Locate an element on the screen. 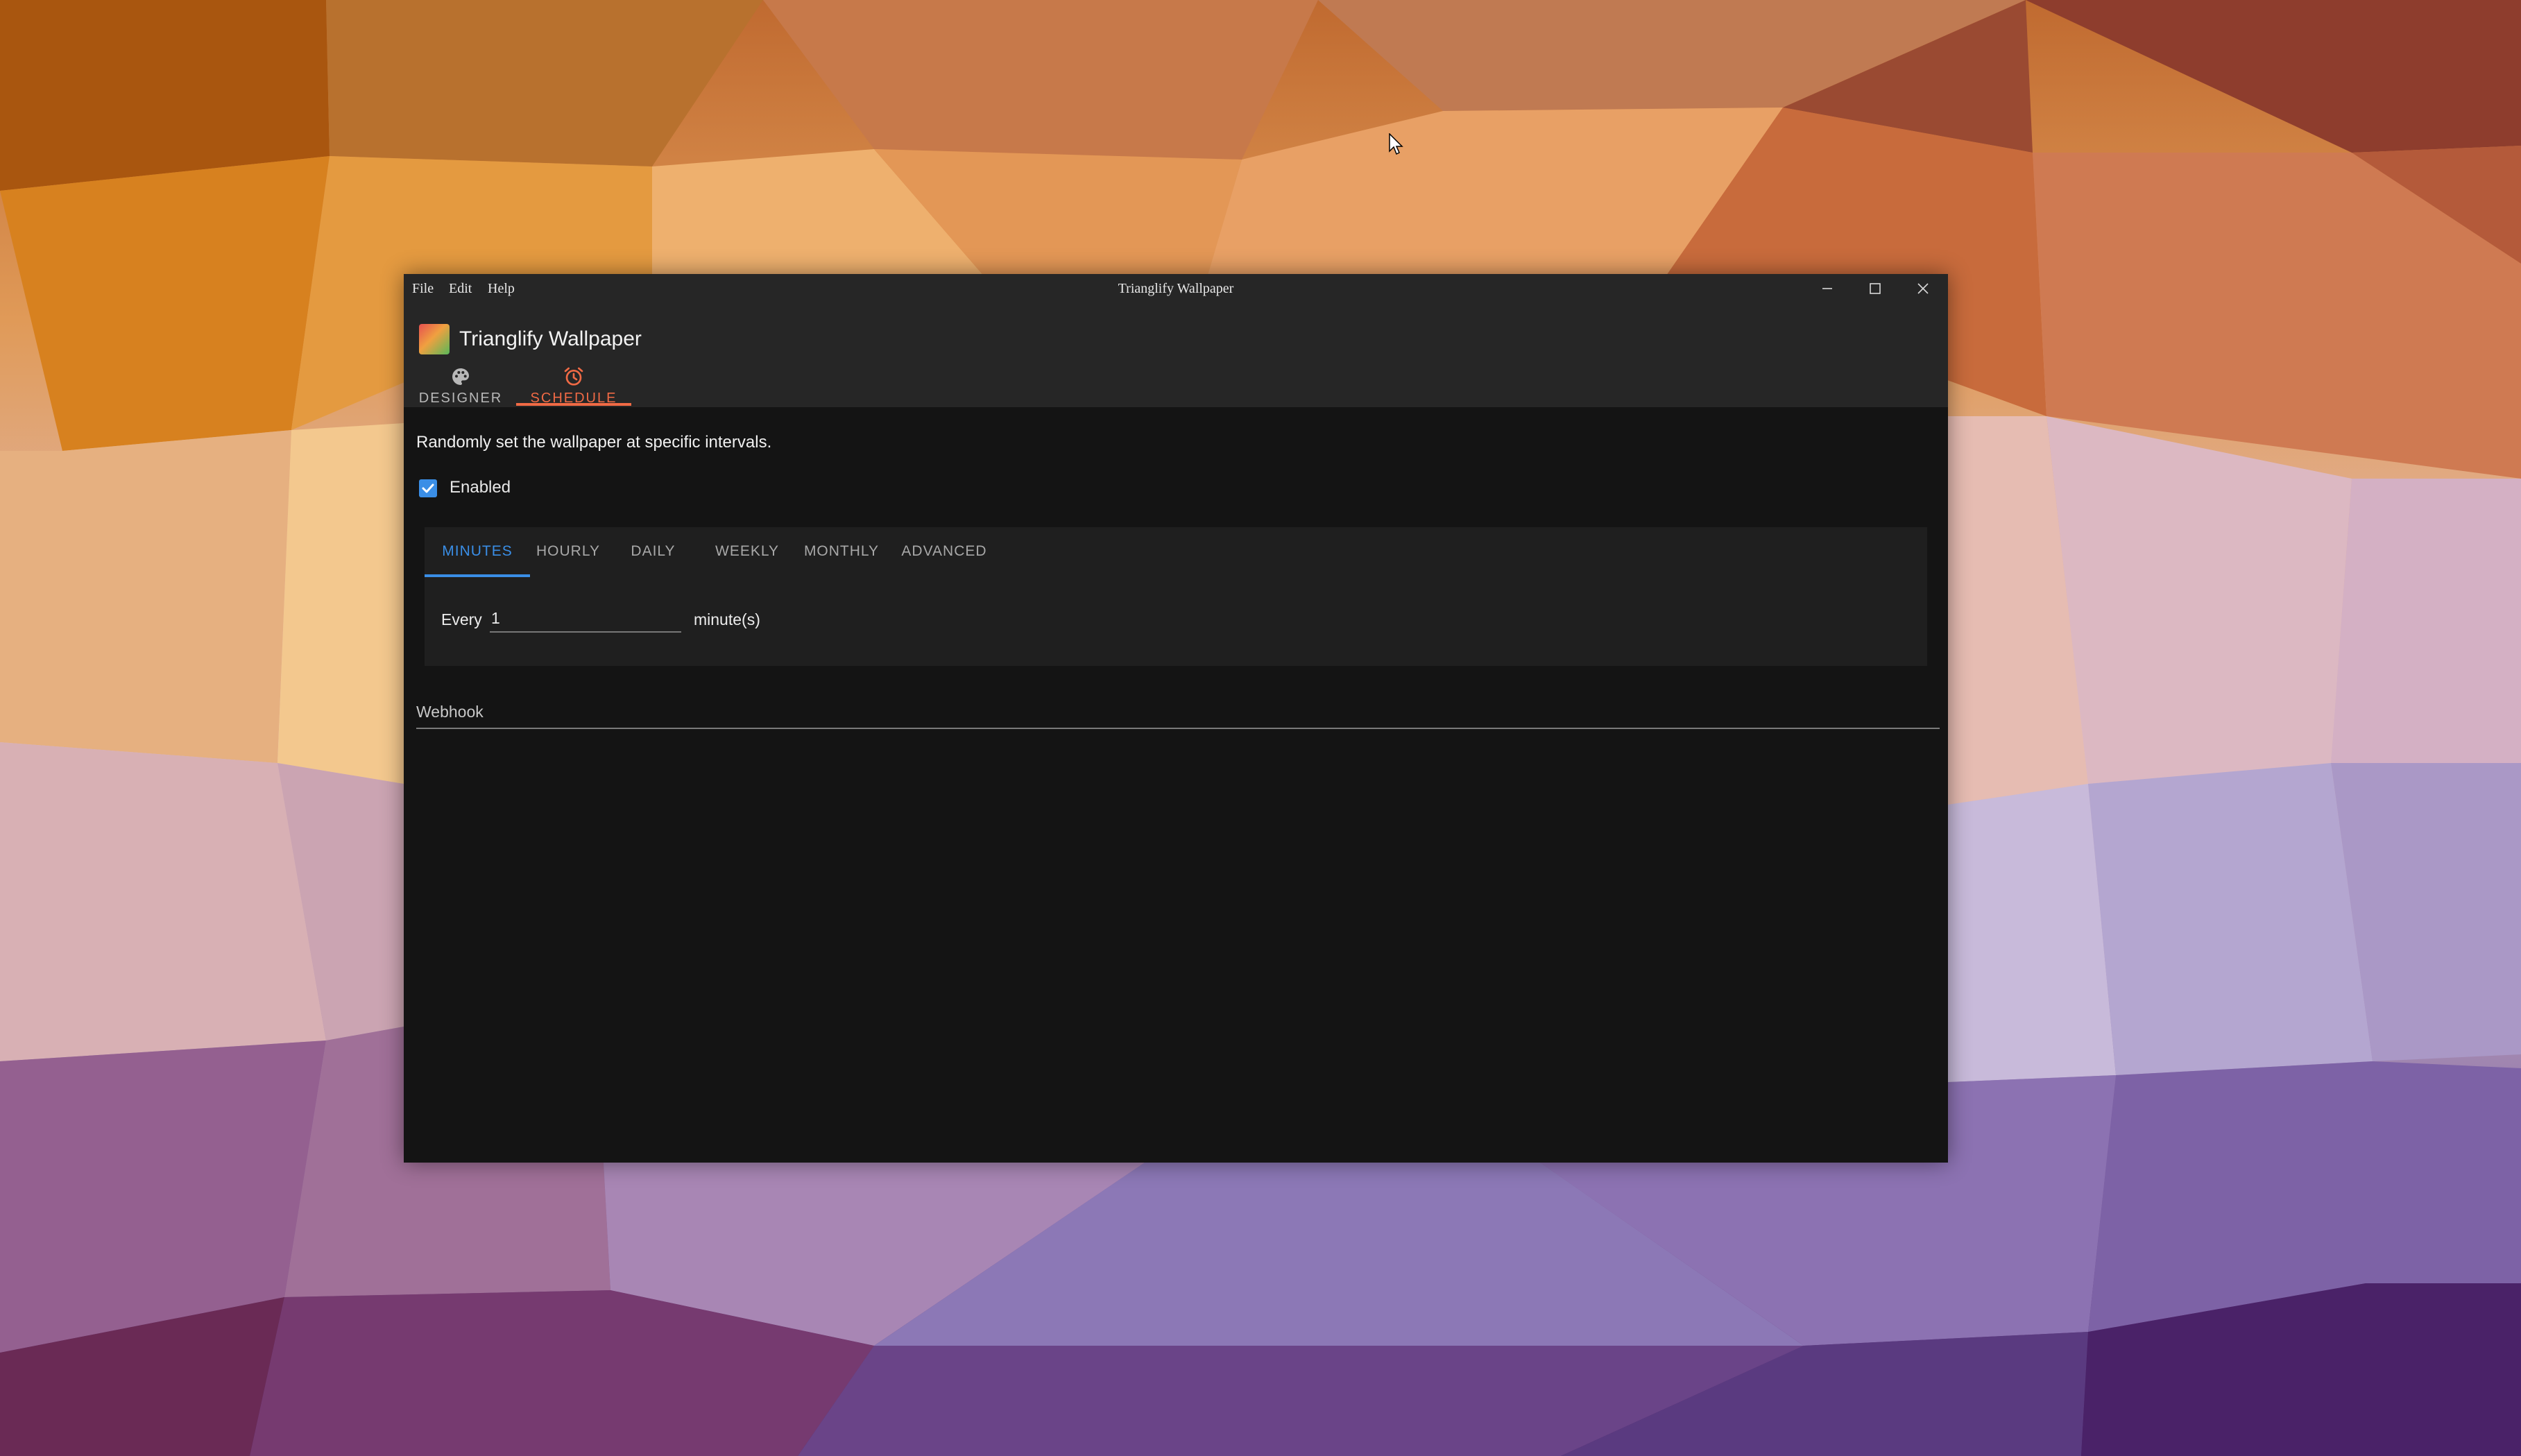 This screenshot has height=1456, width=2521. minimize-button is located at coordinates (1827, 288).